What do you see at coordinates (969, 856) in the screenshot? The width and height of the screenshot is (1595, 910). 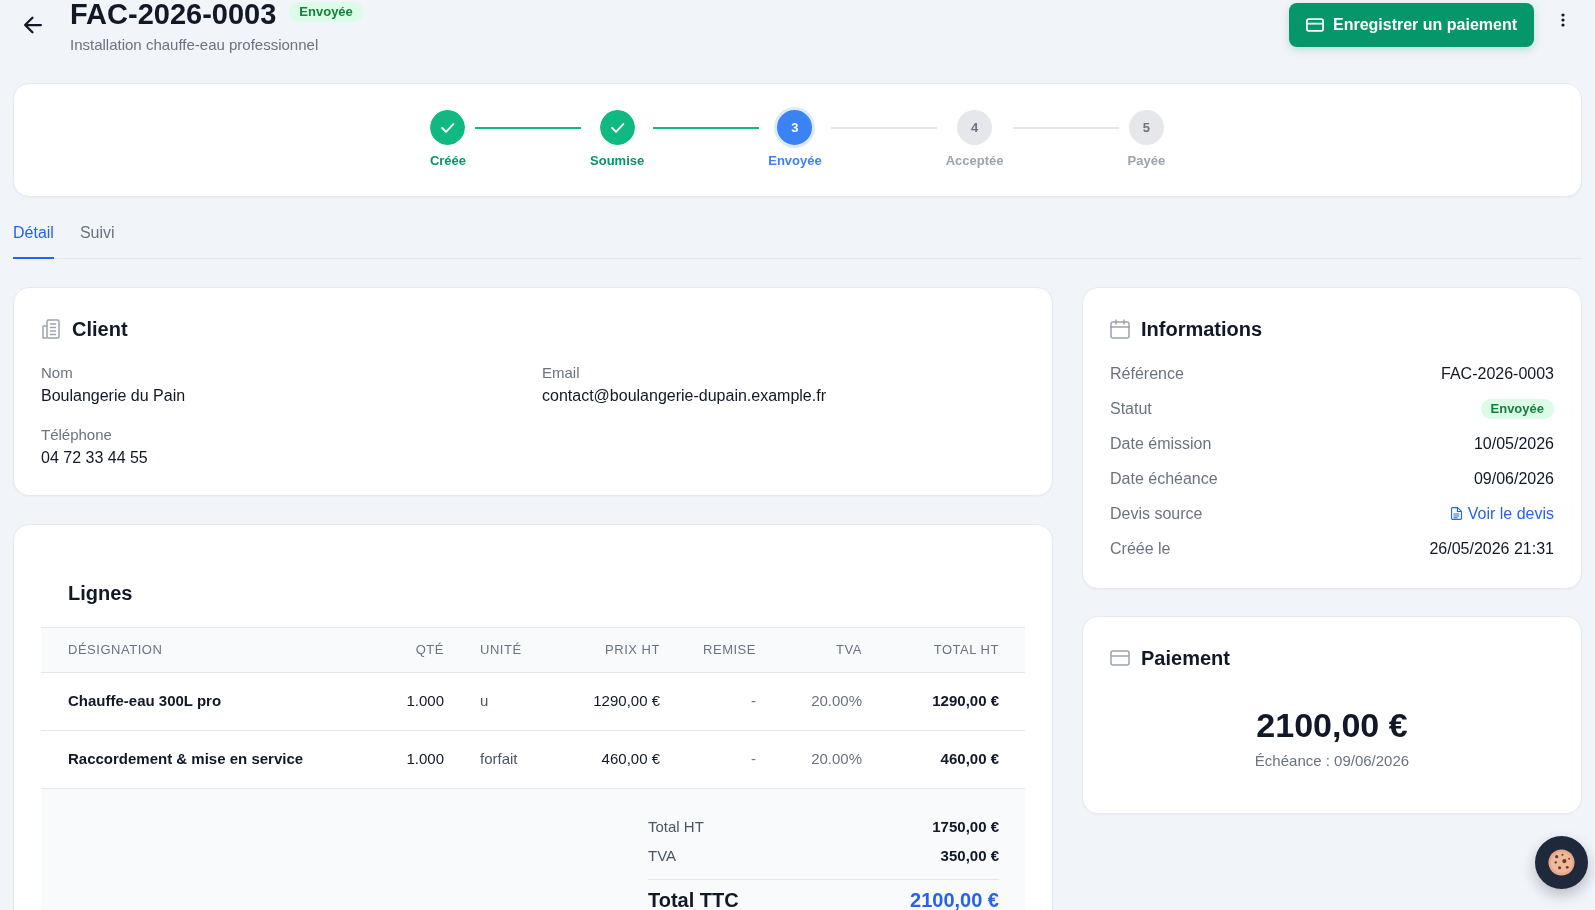 I see `totals-value: 350,00 €` at bounding box center [969, 856].